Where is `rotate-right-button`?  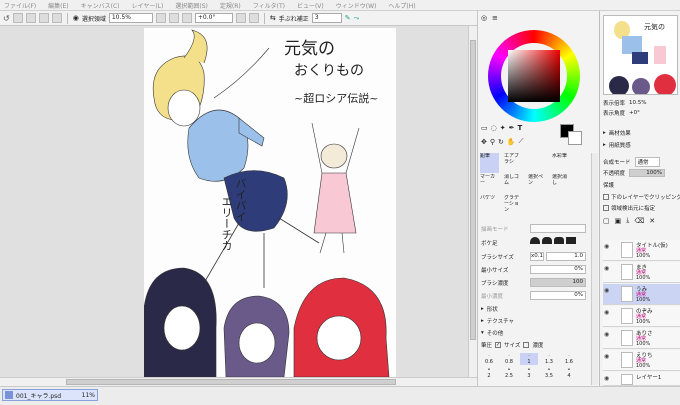 rotate-right-button is located at coordinates (253, 18).